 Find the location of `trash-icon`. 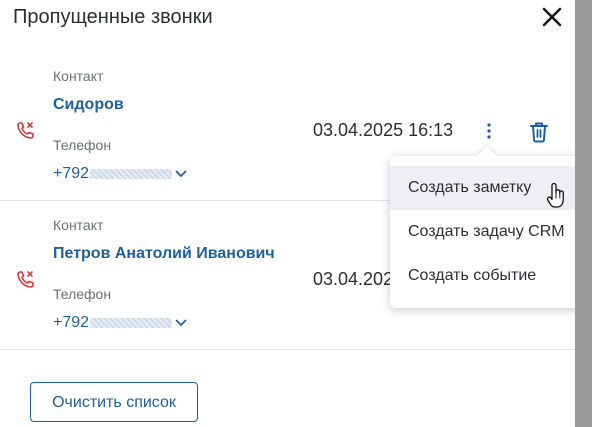

trash-icon is located at coordinates (539, 132).